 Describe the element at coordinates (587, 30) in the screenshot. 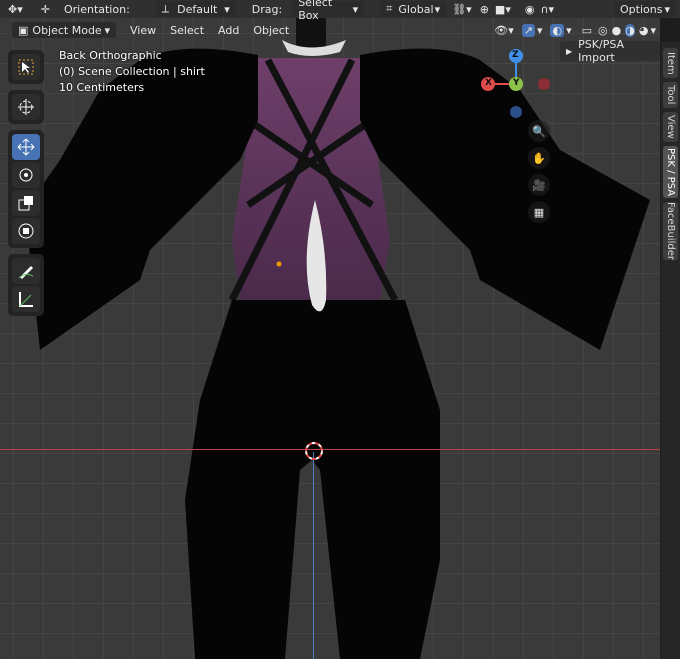

I see `xray-icon: ▭` at that location.